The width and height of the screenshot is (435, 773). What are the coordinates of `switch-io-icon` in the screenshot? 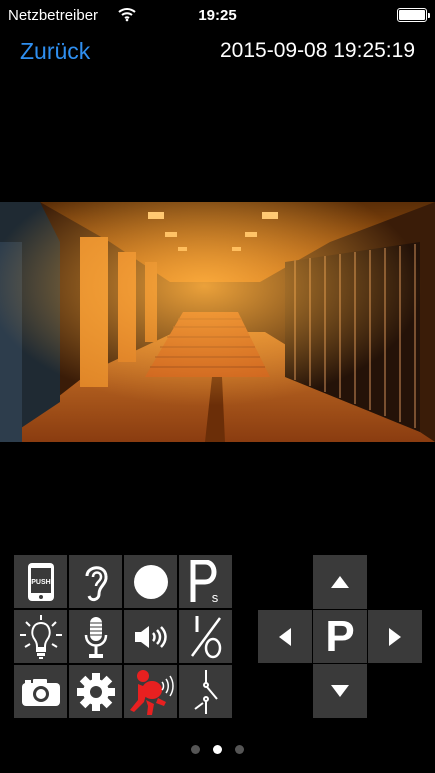 It's located at (205, 636).